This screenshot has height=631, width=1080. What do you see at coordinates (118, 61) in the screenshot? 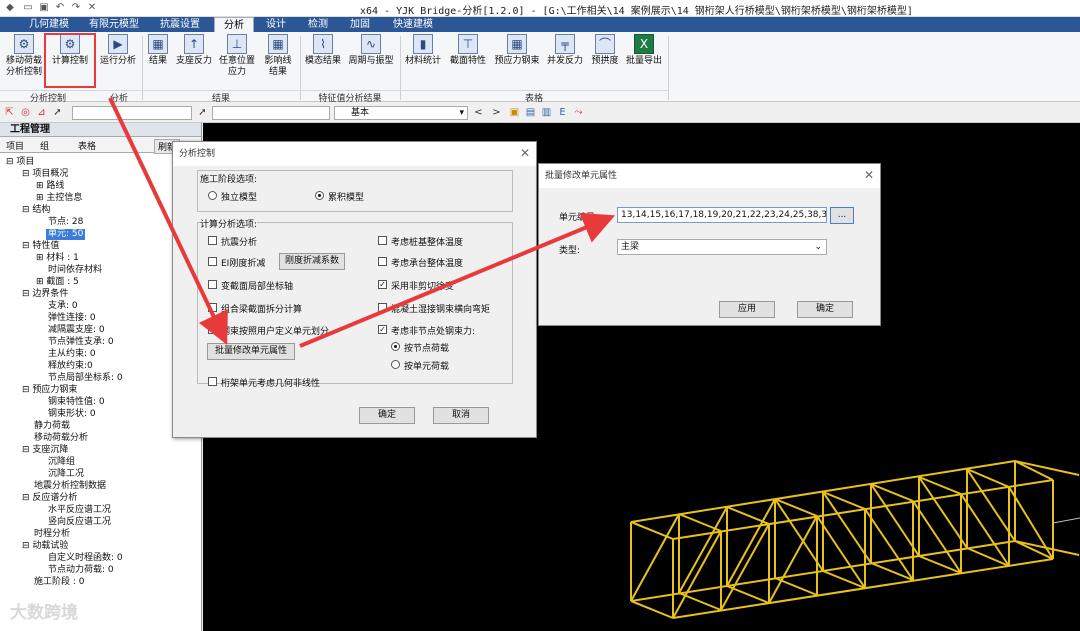
I see `run-analysis-button: ▶ 运行分析` at bounding box center [118, 61].